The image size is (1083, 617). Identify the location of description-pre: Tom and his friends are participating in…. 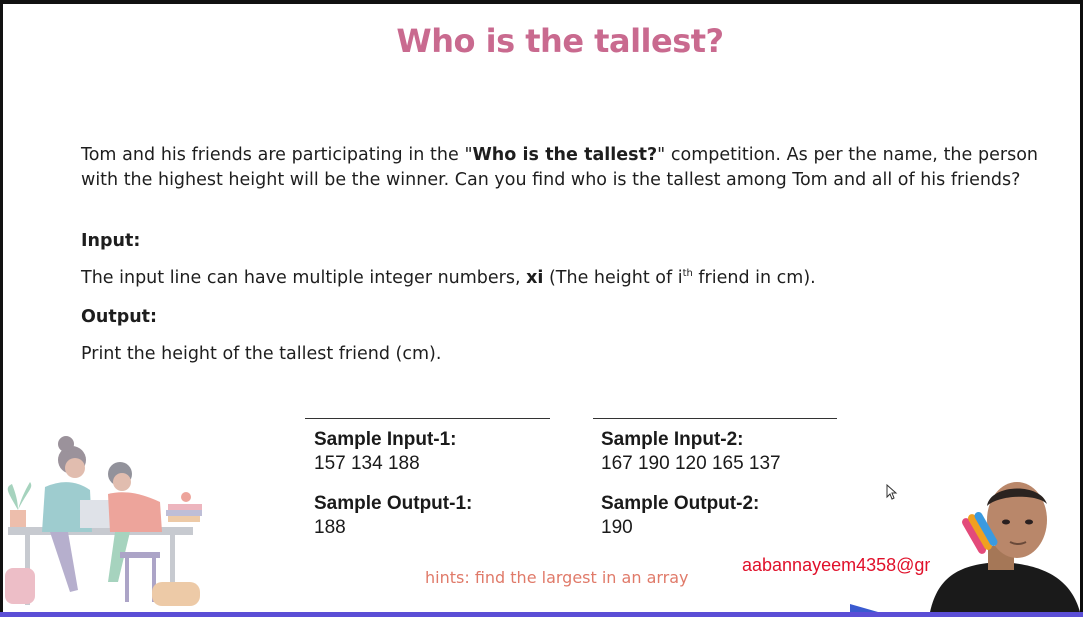
(277, 155).